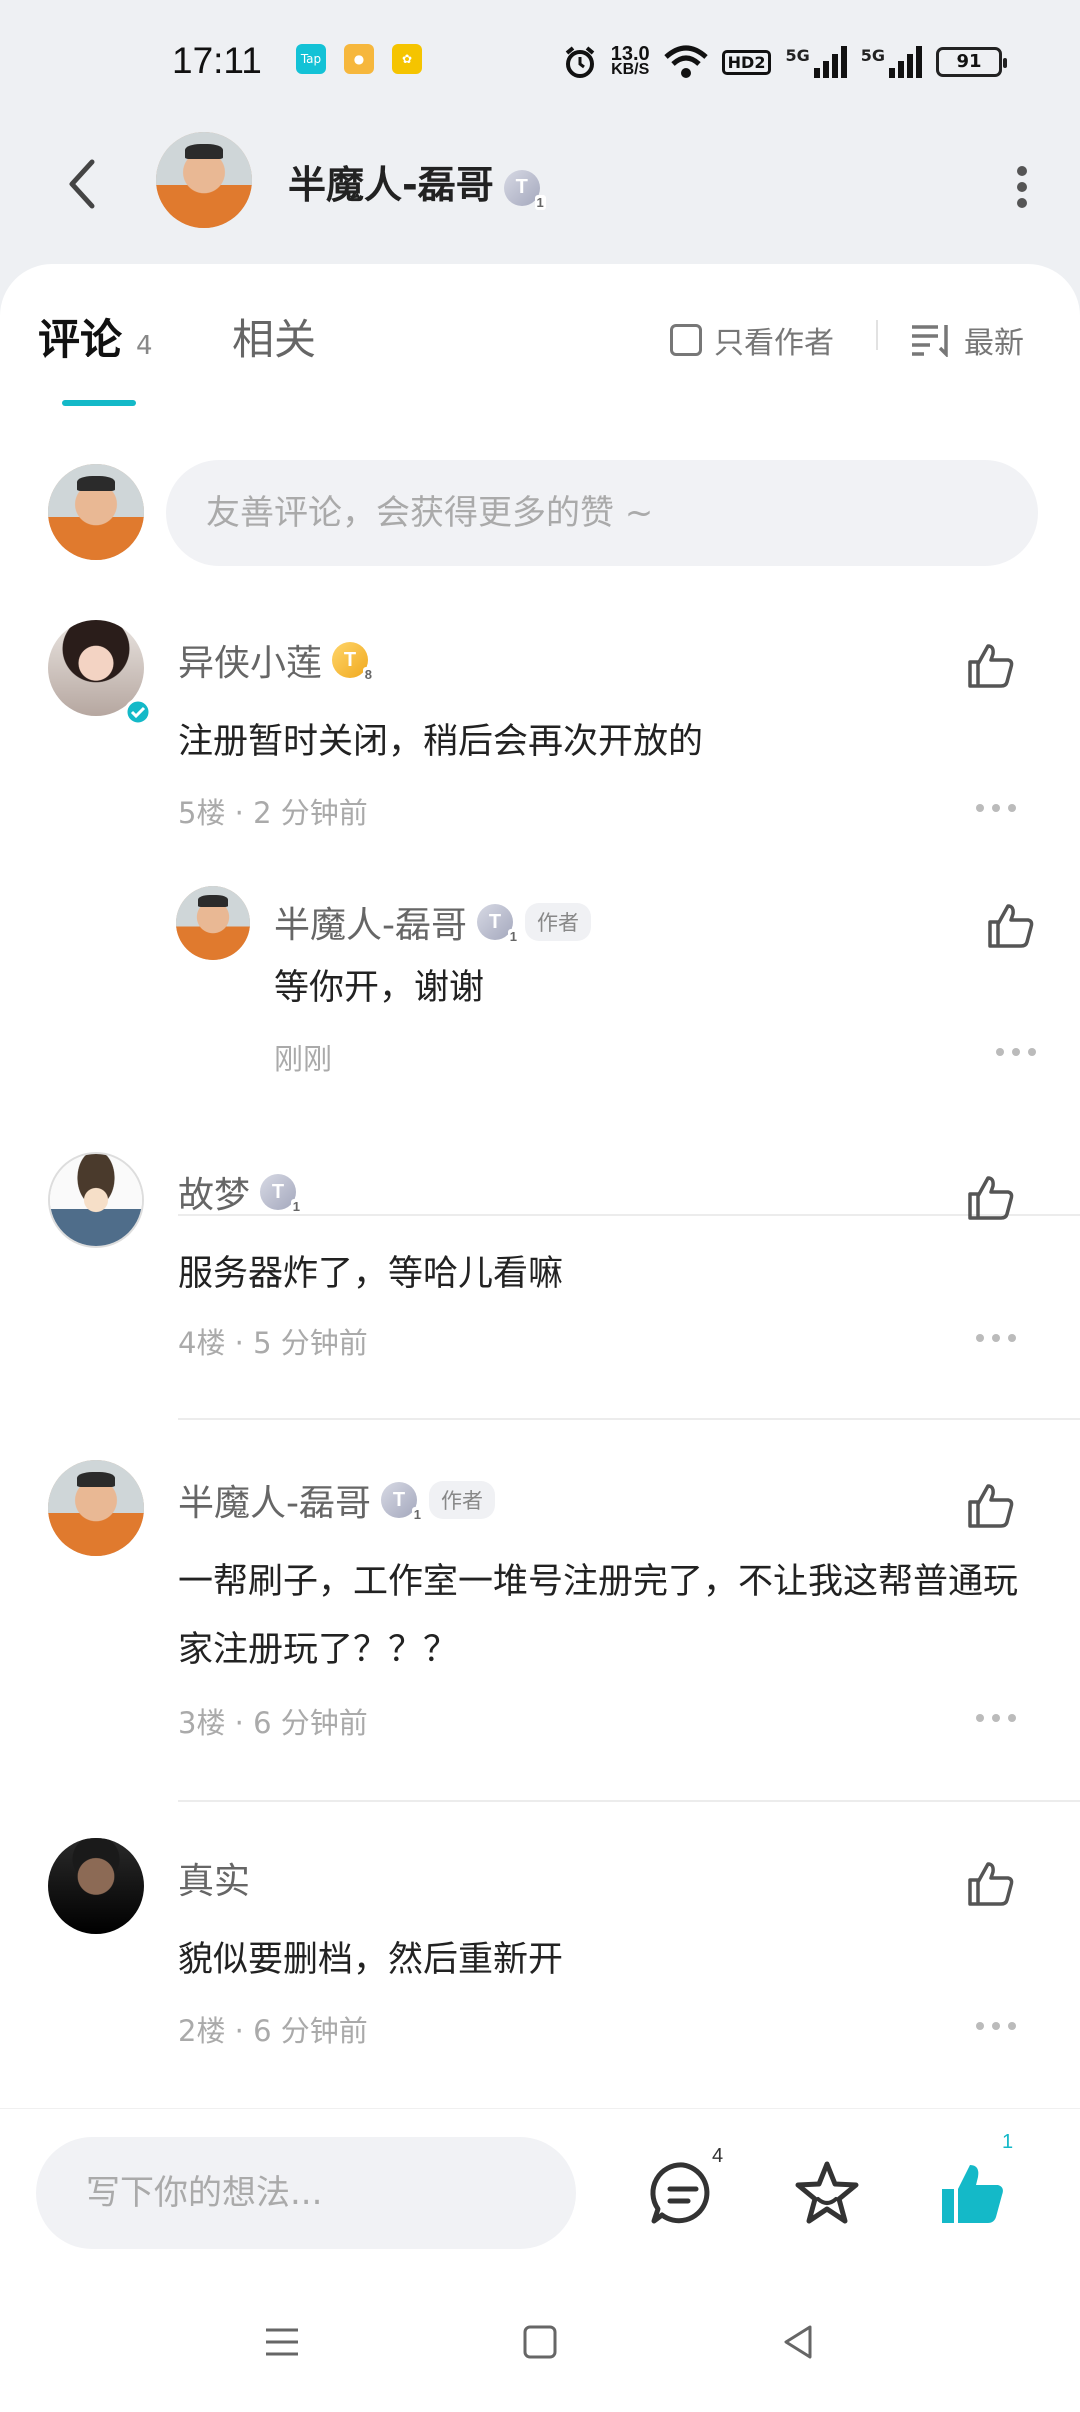 This screenshot has height=2412, width=1080. Describe the element at coordinates (276, 660) in the screenshot. I see `commenter-name: 异侠小莲 T 8` at that location.